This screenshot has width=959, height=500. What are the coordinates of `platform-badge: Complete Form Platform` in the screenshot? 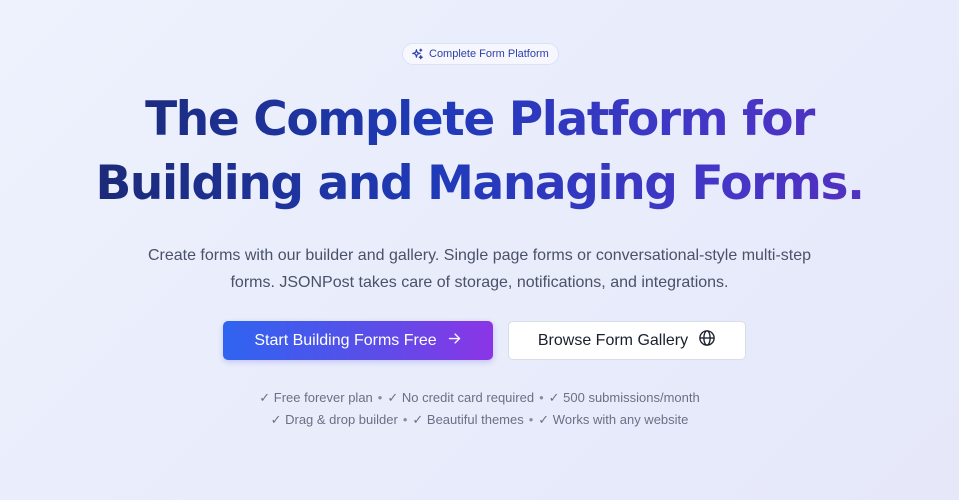 It's located at (480, 54).